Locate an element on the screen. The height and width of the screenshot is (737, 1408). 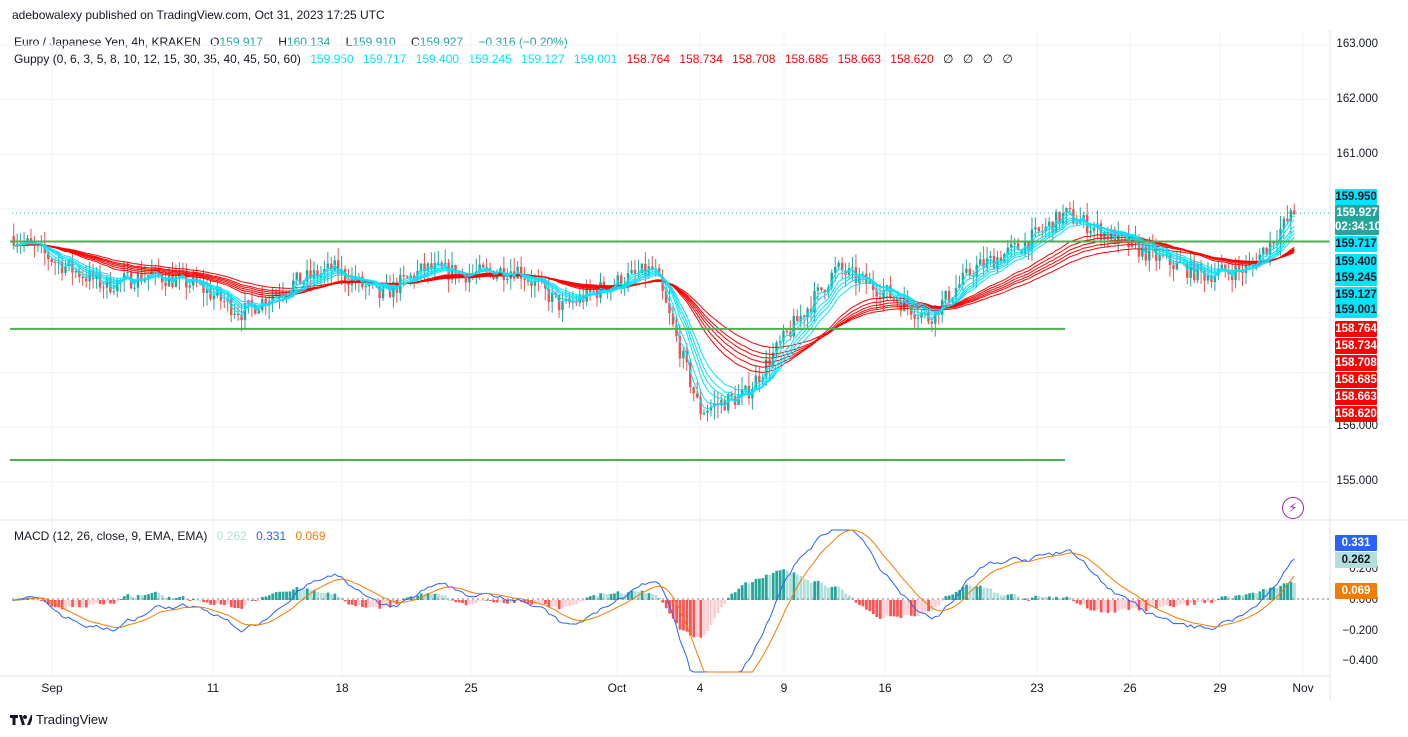
macd-tick: −0.200 is located at coordinates (1360, 631).